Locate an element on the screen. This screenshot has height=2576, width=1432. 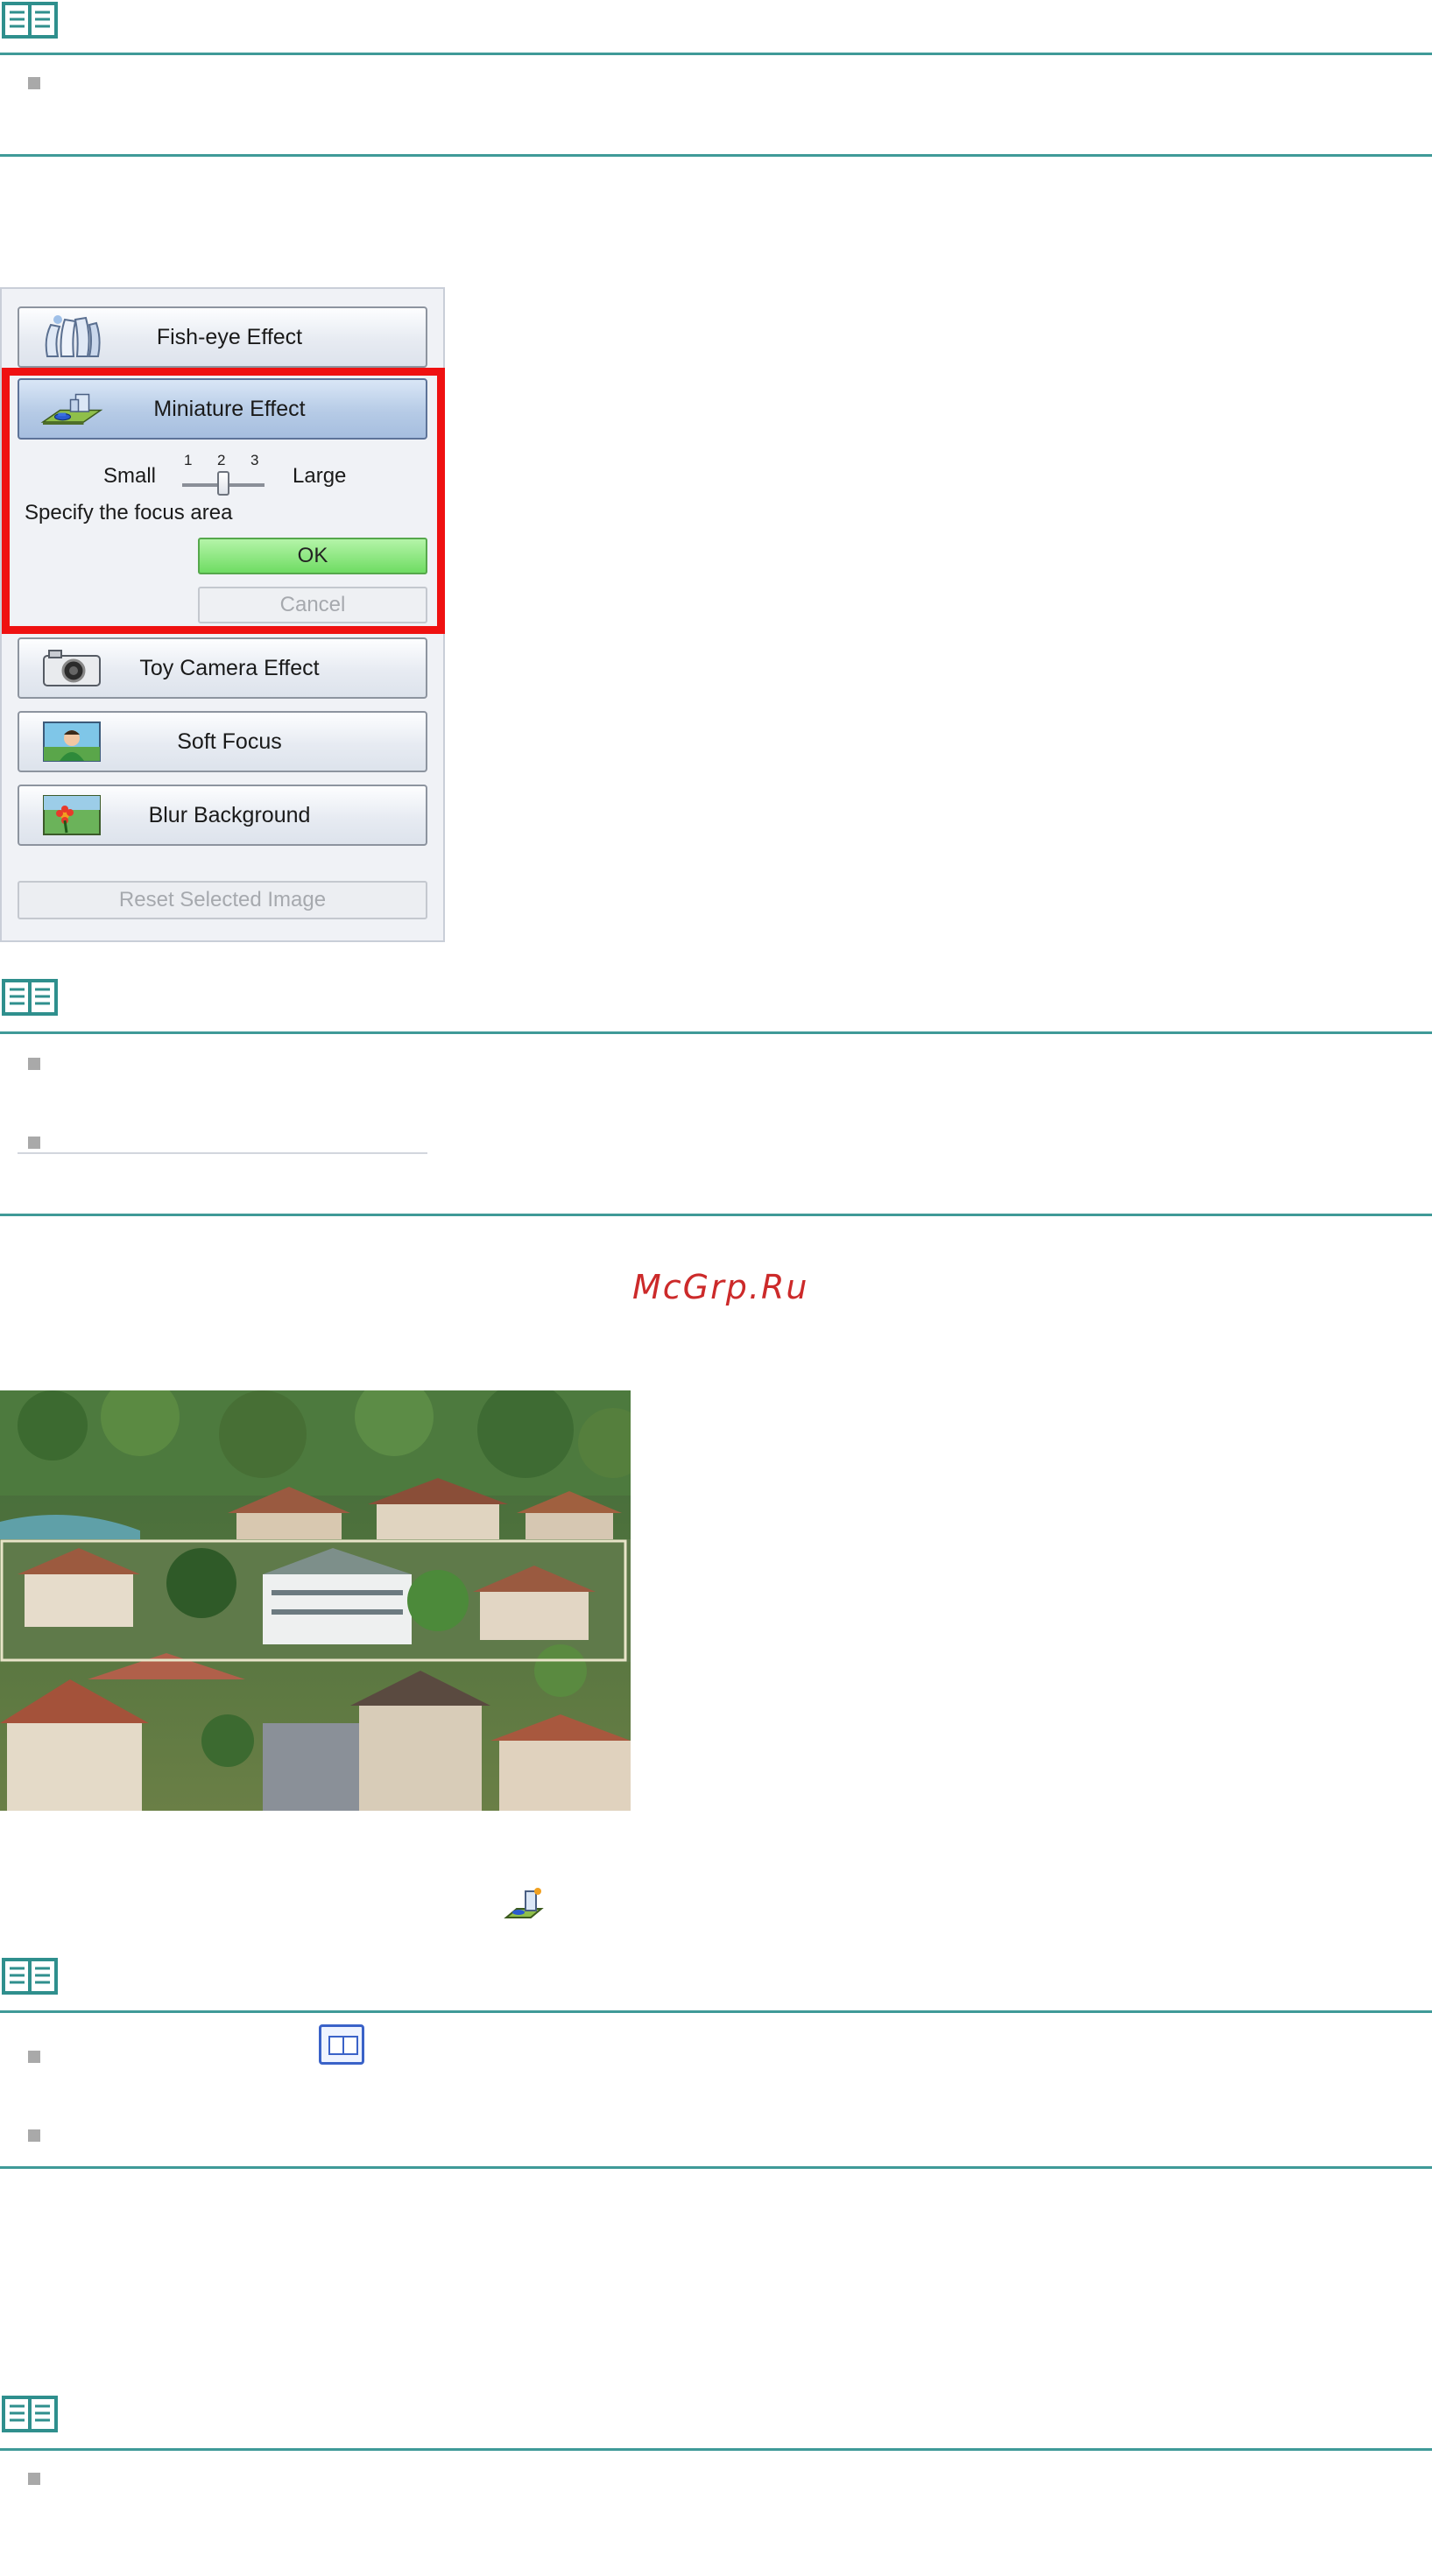
miniature-preview-photo is located at coordinates (315, 1600).